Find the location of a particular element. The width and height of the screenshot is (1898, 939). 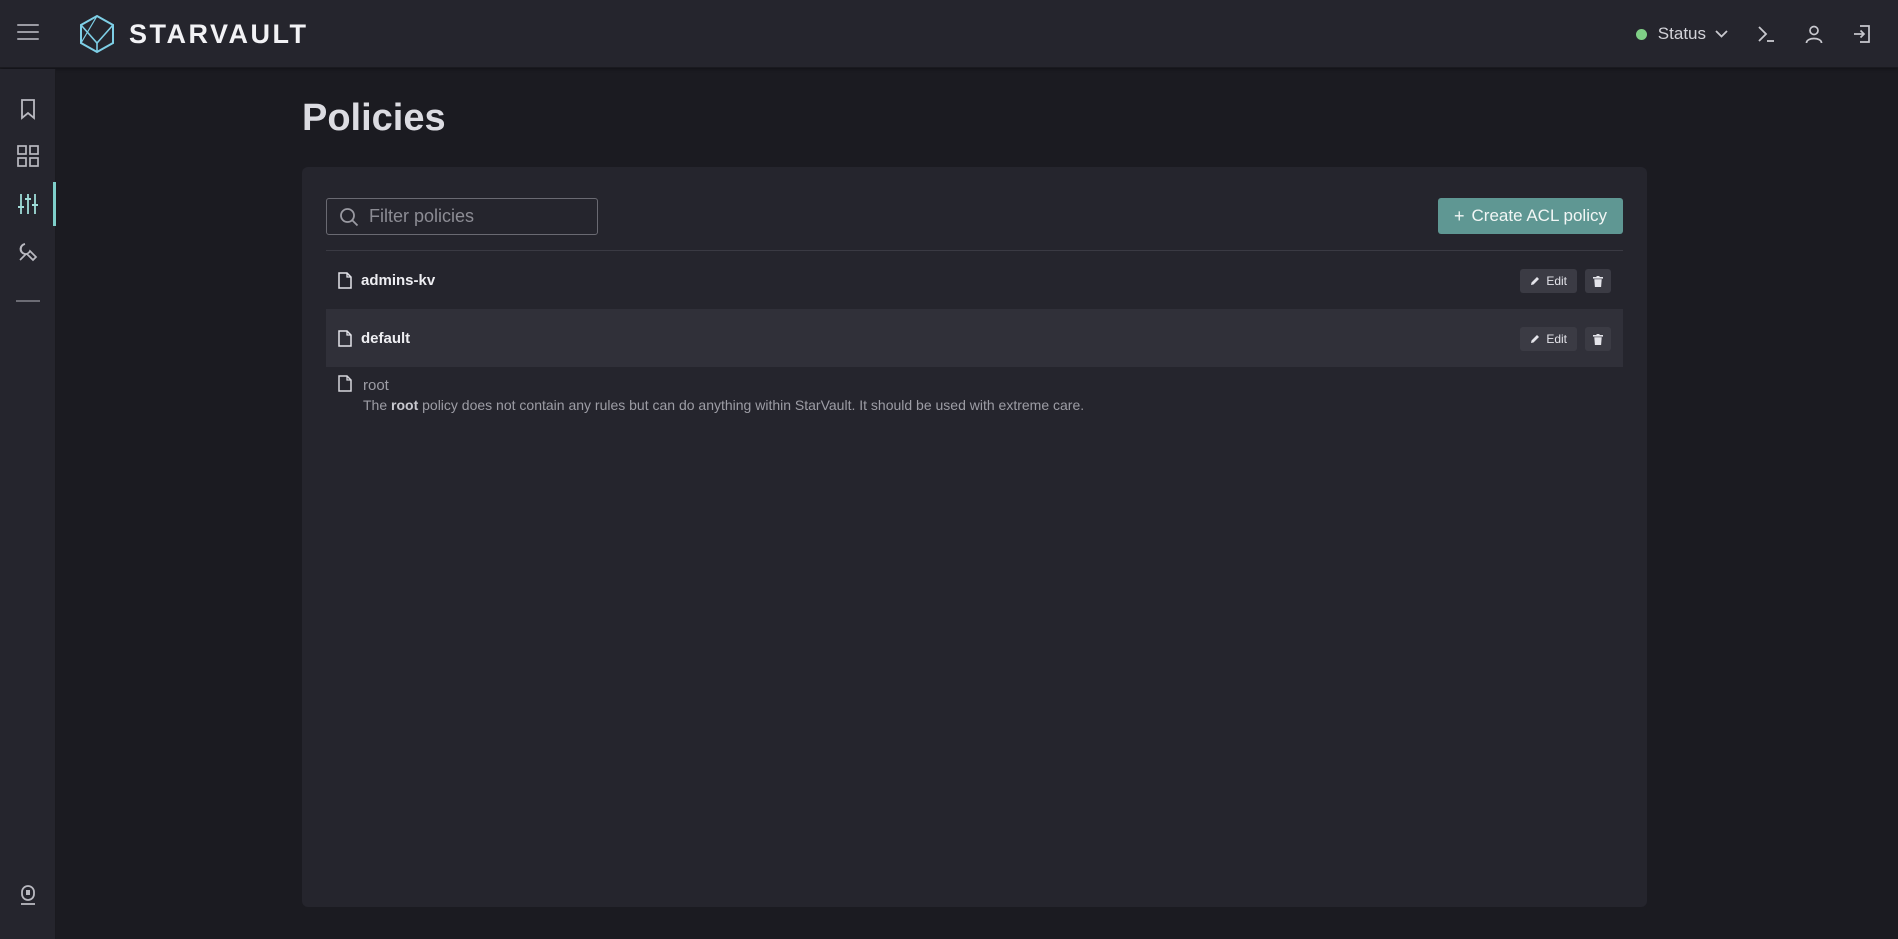

status-label: Status is located at coordinates (1681, 33).